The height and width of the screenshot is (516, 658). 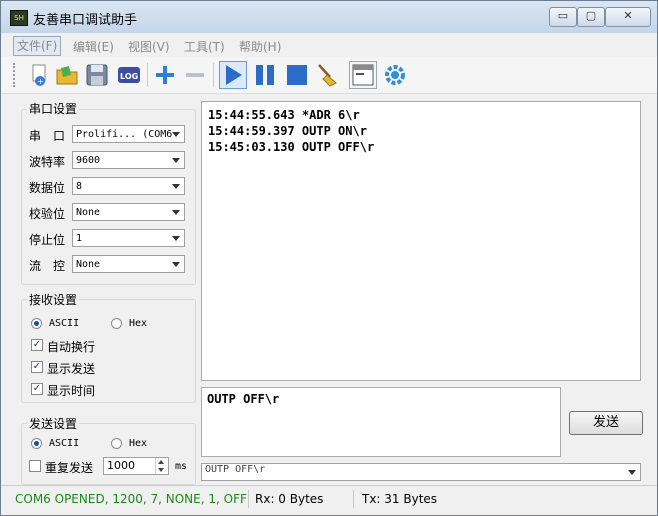 What do you see at coordinates (235, 469) in the screenshot?
I see `send-history-value: OUTP OFF\r` at bounding box center [235, 469].